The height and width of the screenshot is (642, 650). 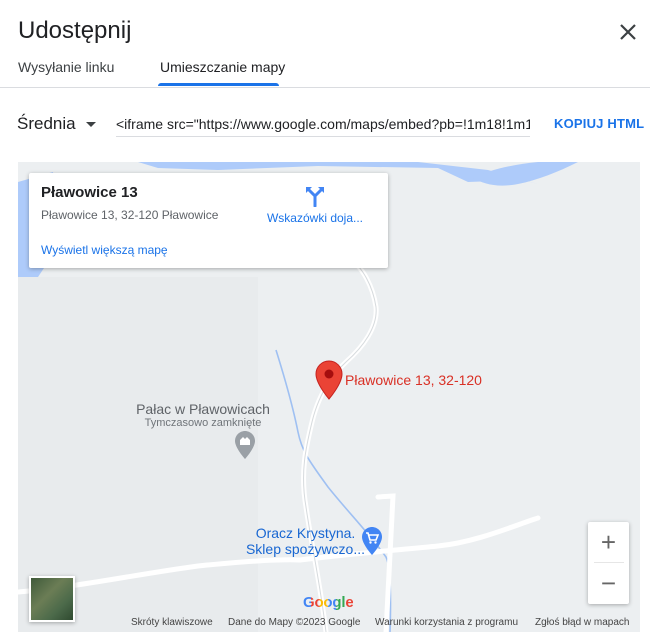 What do you see at coordinates (172, 622) in the screenshot?
I see `keyboard-shortcuts-link: Skróty klawiszowe` at bounding box center [172, 622].